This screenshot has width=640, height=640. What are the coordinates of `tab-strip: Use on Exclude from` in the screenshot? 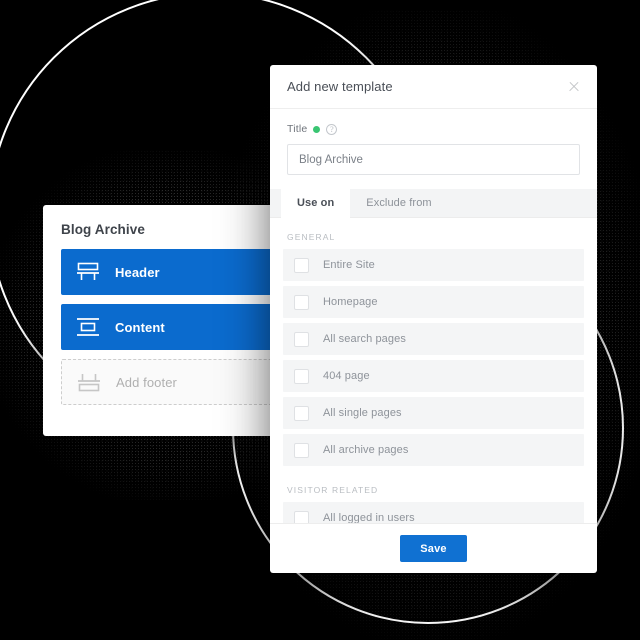 It's located at (433, 203).